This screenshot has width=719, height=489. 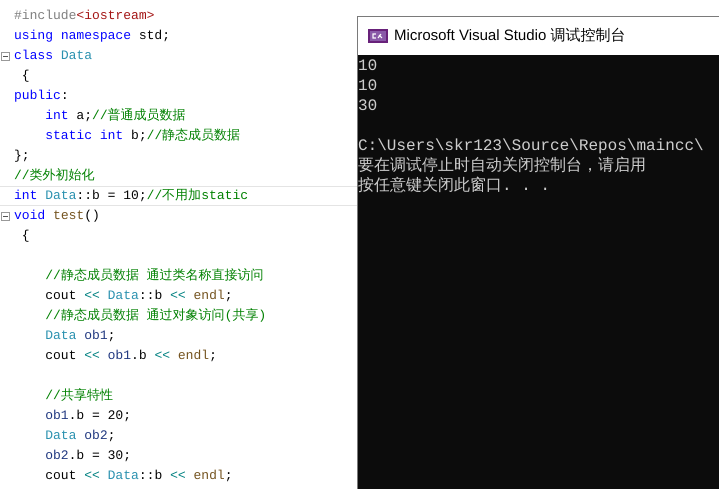 I want to click on code-text: public:, so click(x=41, y=96).